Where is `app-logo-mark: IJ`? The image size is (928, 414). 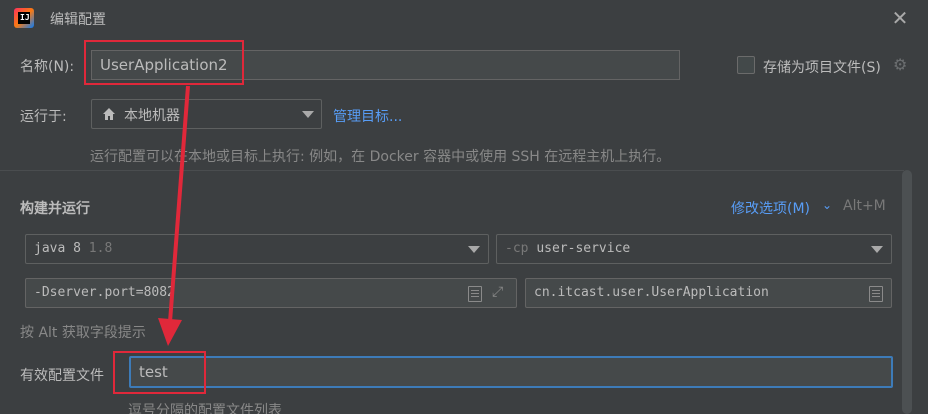 app-logo-mark: IJ is located at coordinates (25, 17).